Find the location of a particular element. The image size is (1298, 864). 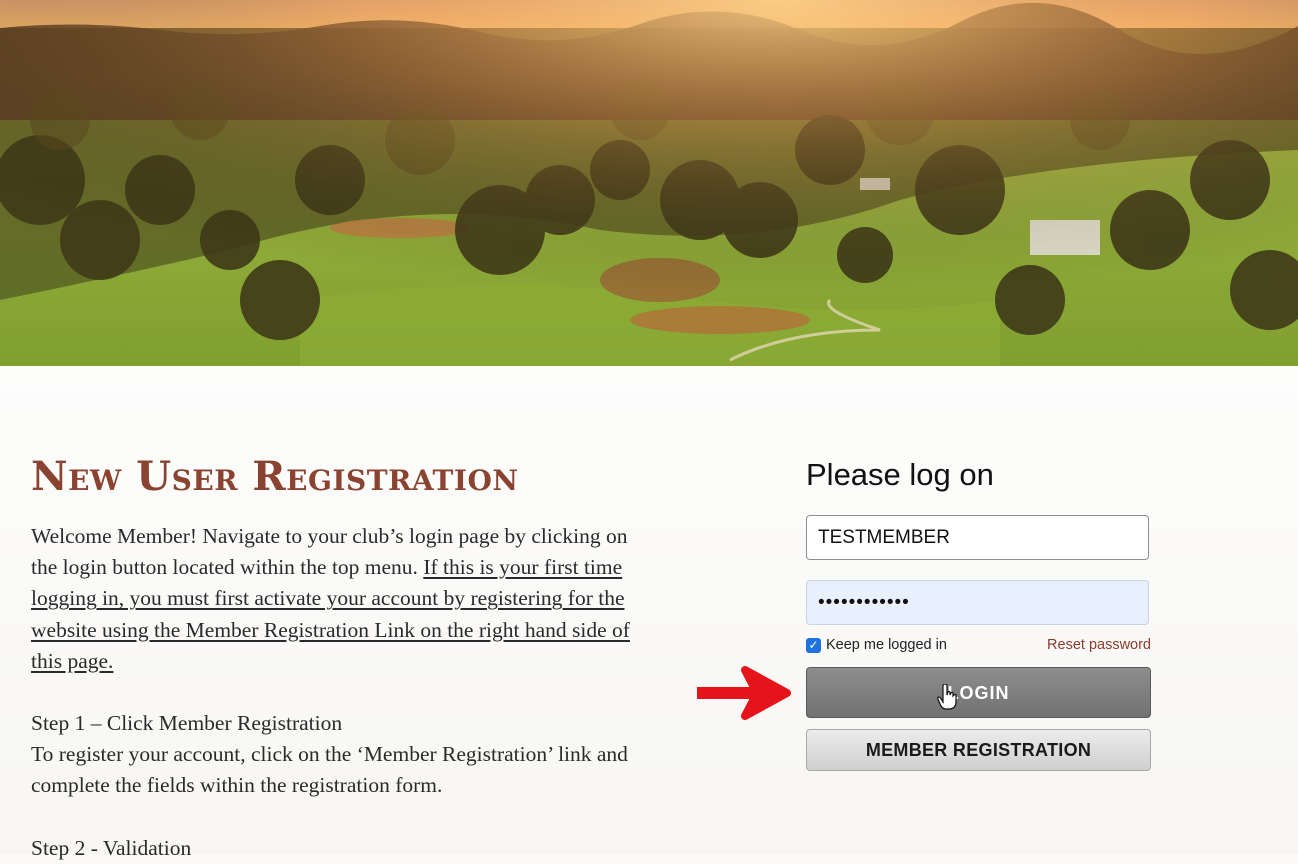

keep-logged-in-label: Keep me logged in is located at coordinates (886, 645).